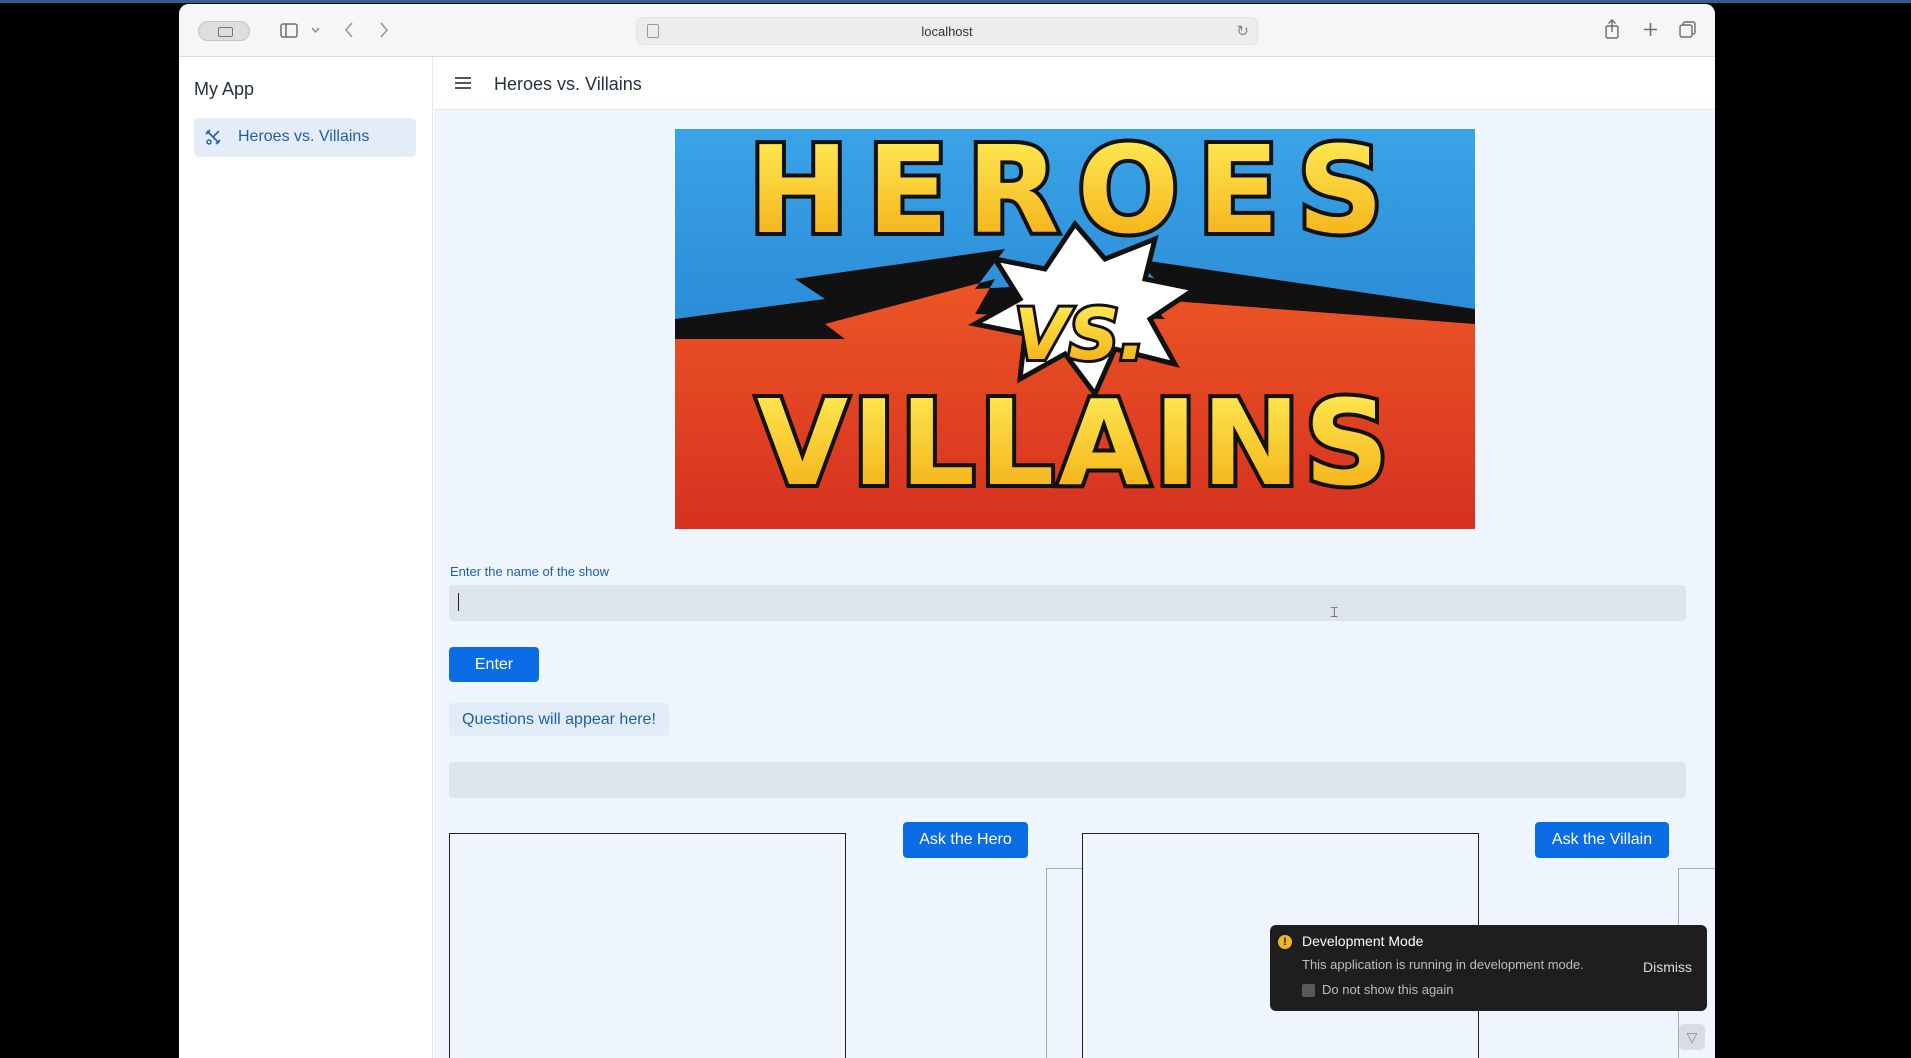 This screenshot has width=1911, height=1058. I want to click on tabs-overview-icon, so click(1687, 29).